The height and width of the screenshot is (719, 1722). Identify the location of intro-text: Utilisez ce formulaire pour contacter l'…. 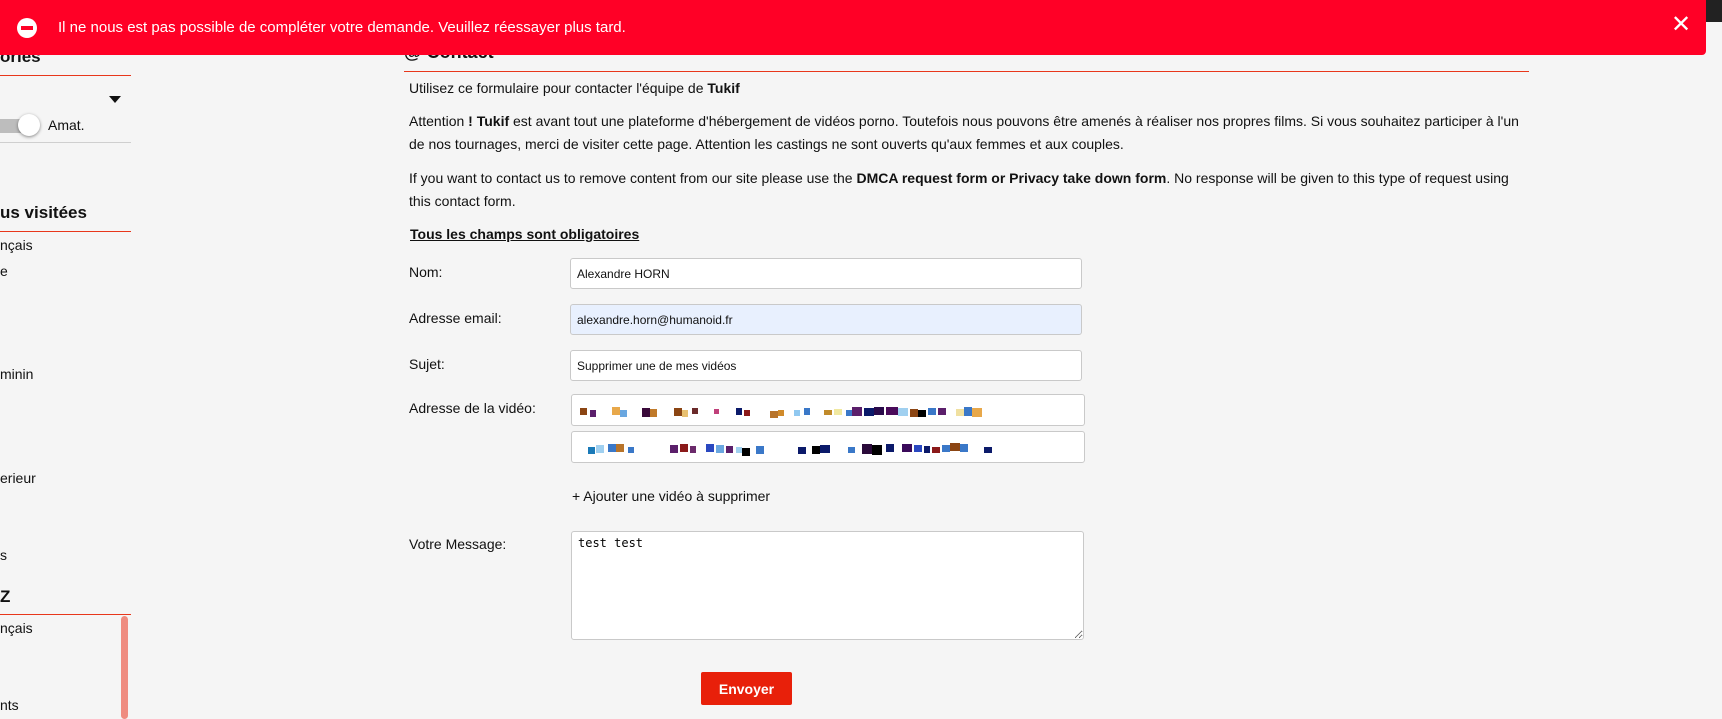
(558, 88).